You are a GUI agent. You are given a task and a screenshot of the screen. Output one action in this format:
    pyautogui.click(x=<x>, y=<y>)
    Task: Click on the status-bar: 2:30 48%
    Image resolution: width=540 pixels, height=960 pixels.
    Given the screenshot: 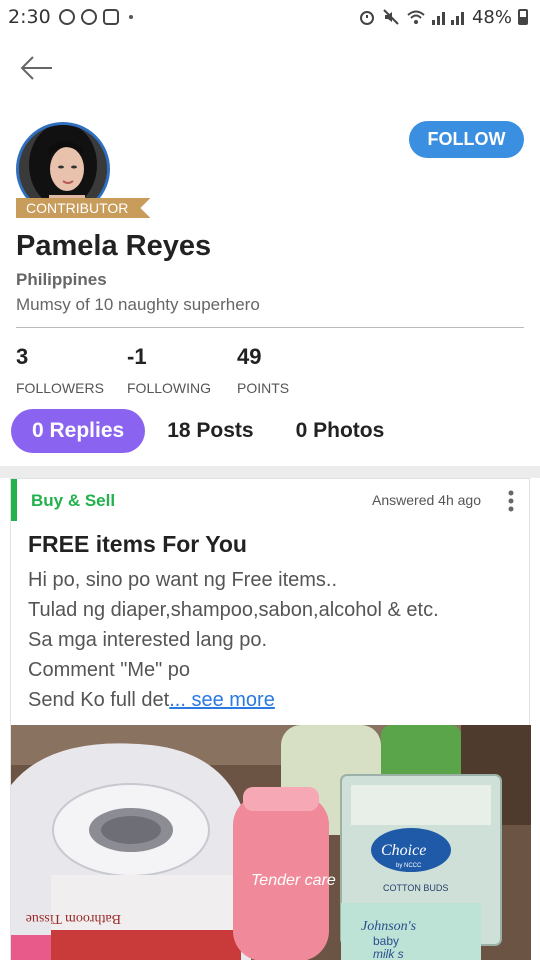 What is the action you would take?
    pyautogui.click(x=270, y=17)
    